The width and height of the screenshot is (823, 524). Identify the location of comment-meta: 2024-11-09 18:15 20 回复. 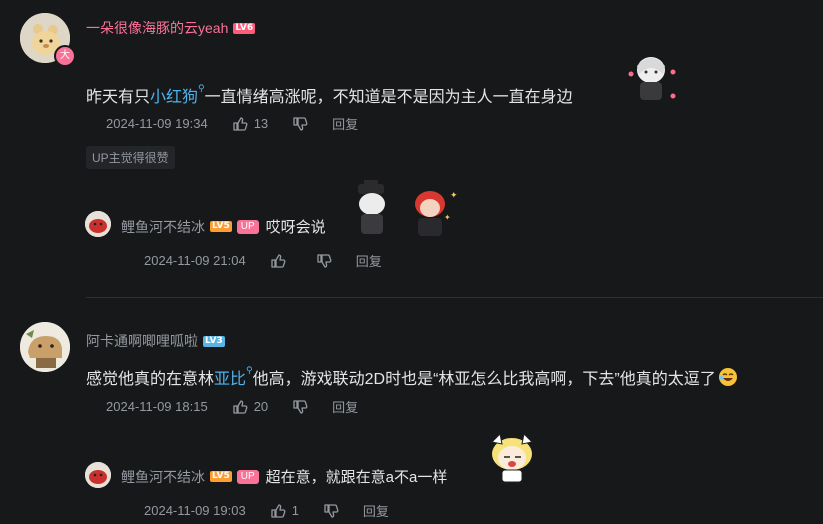
(232, 406).